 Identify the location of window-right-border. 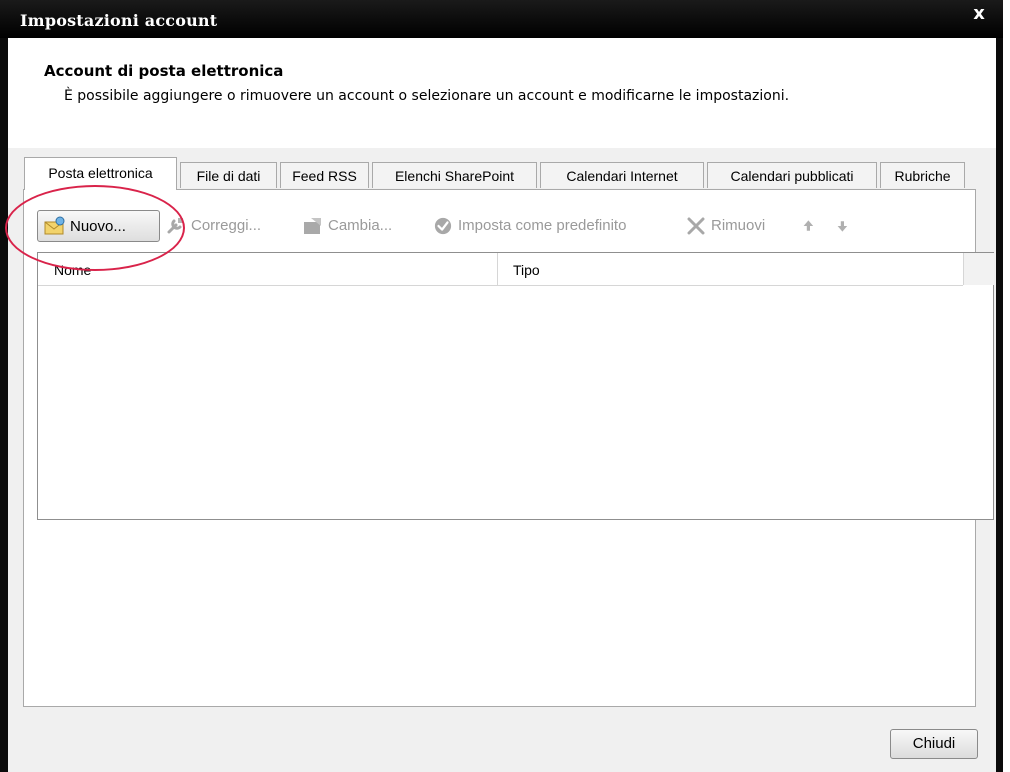
(999, 405).